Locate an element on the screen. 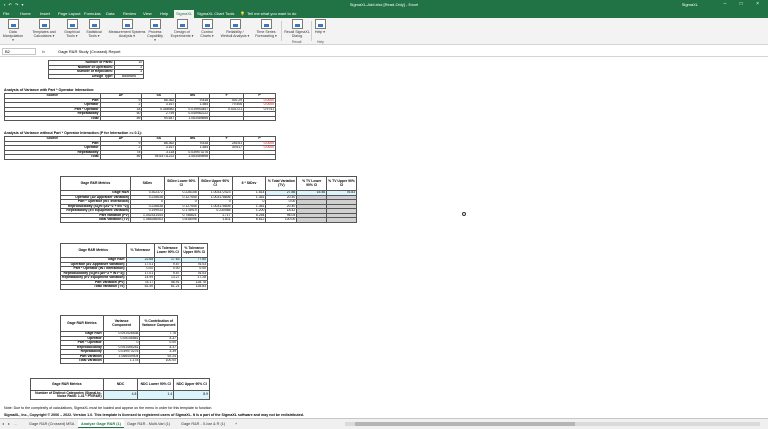 The image size is (768, 429). time-series-forecasting-button: Time Series Forecasting ▾ is located at coordinates (266, 28).